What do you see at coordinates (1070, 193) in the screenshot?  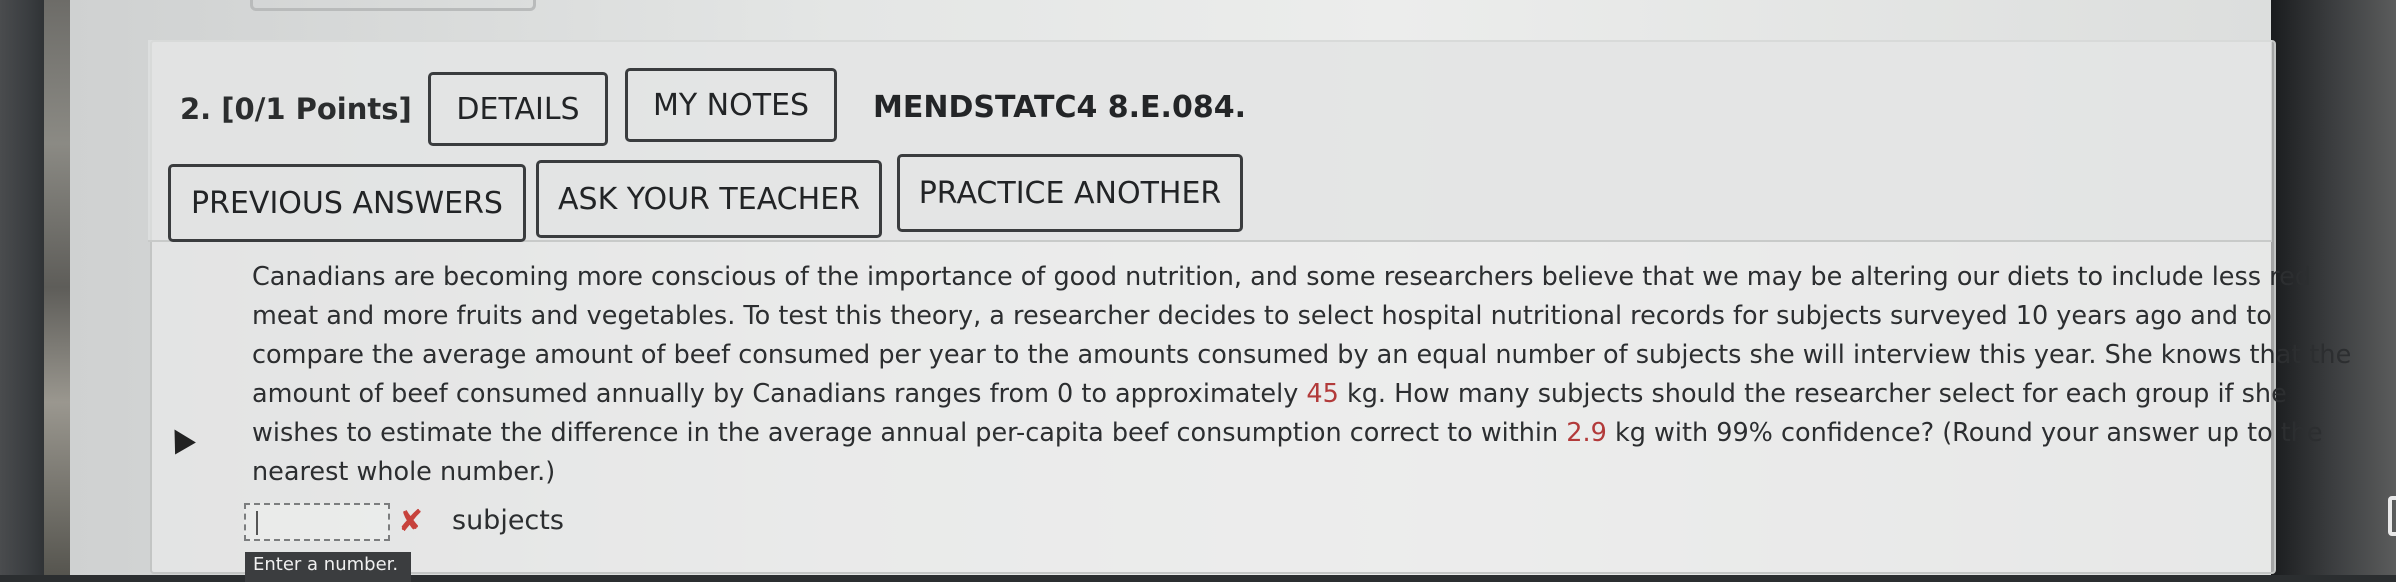 I see `practice-another-button: PRACTICE ANOTHER` at bounding box center [1070, 193].